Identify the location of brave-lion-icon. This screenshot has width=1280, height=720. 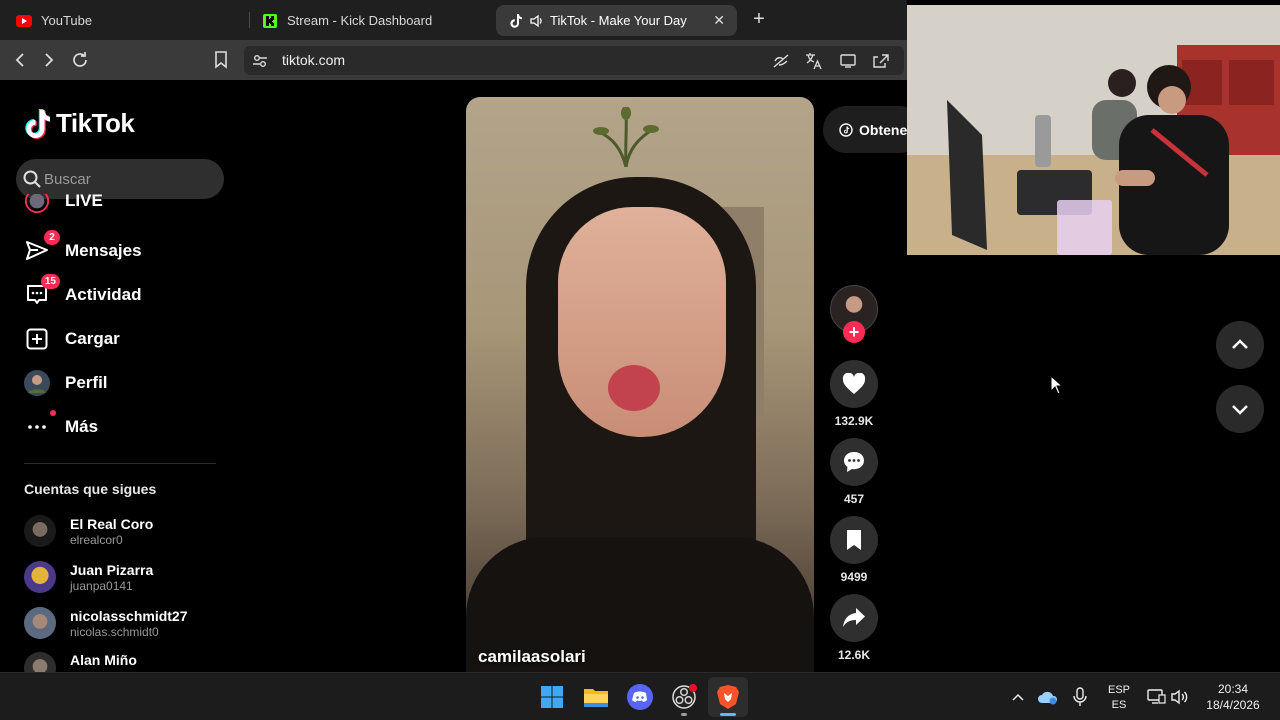
(728, 697).